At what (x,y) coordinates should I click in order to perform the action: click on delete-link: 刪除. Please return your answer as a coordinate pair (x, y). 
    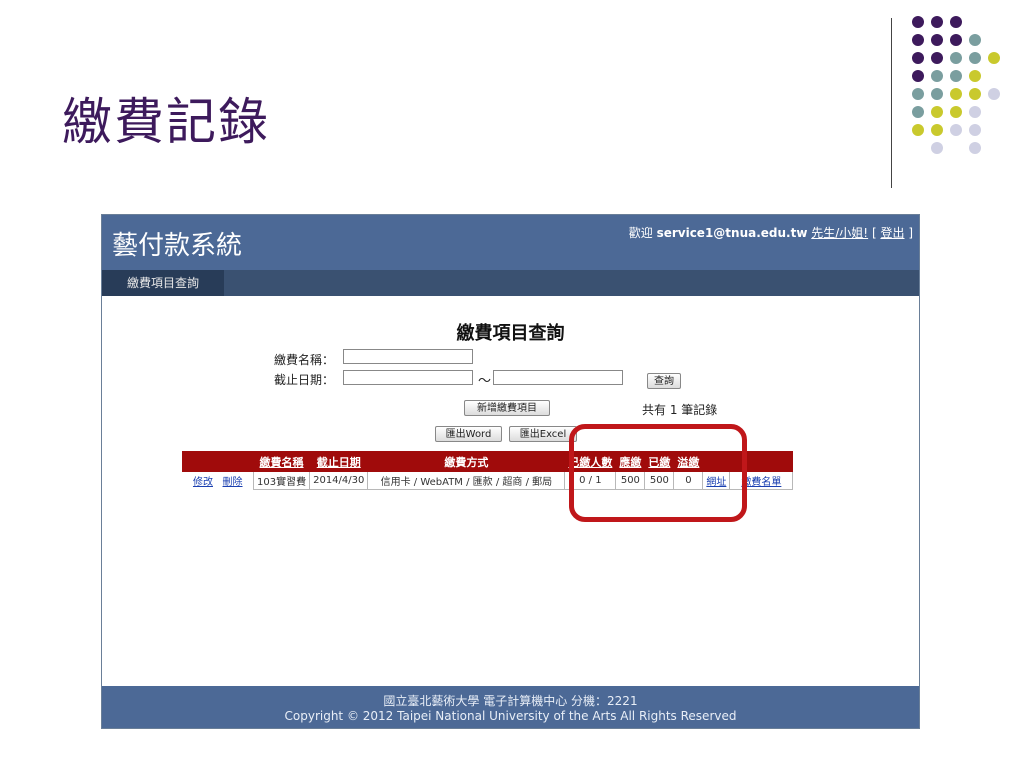
    Looking at the image, I should click on (233, 482).